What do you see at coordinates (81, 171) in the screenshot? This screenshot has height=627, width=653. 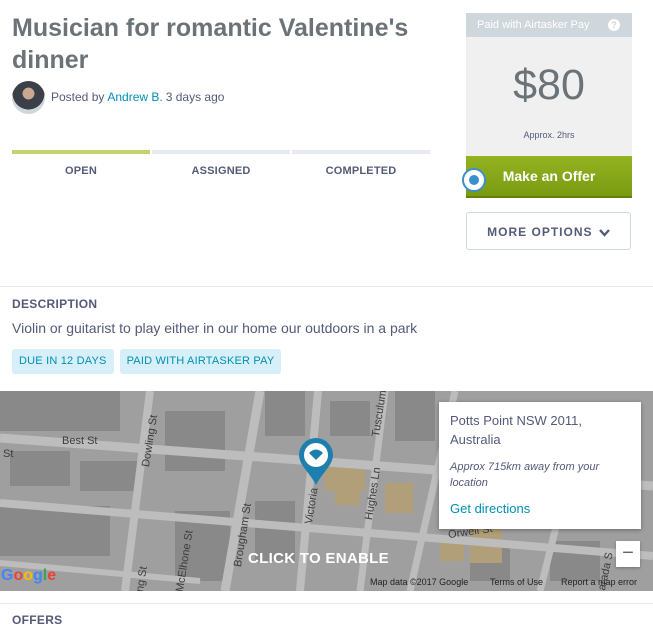 I see `status-label-open: OPEN` at bounding box center [81, 171].